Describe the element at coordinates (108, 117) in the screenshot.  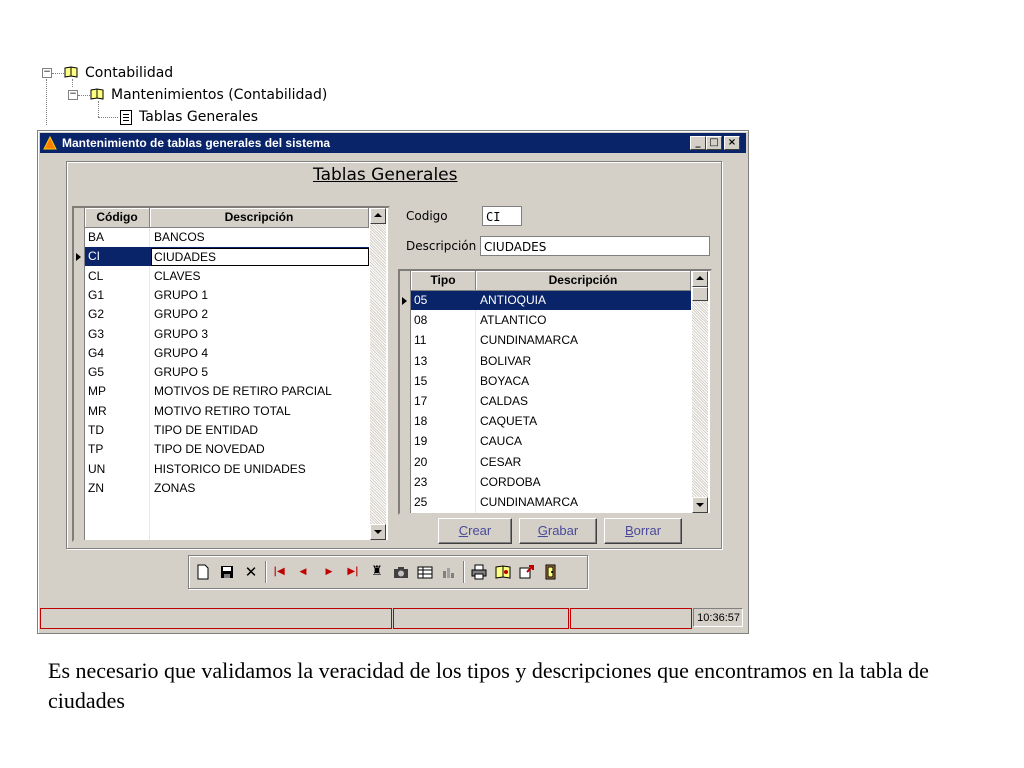
I see `tree-connector` at that location.